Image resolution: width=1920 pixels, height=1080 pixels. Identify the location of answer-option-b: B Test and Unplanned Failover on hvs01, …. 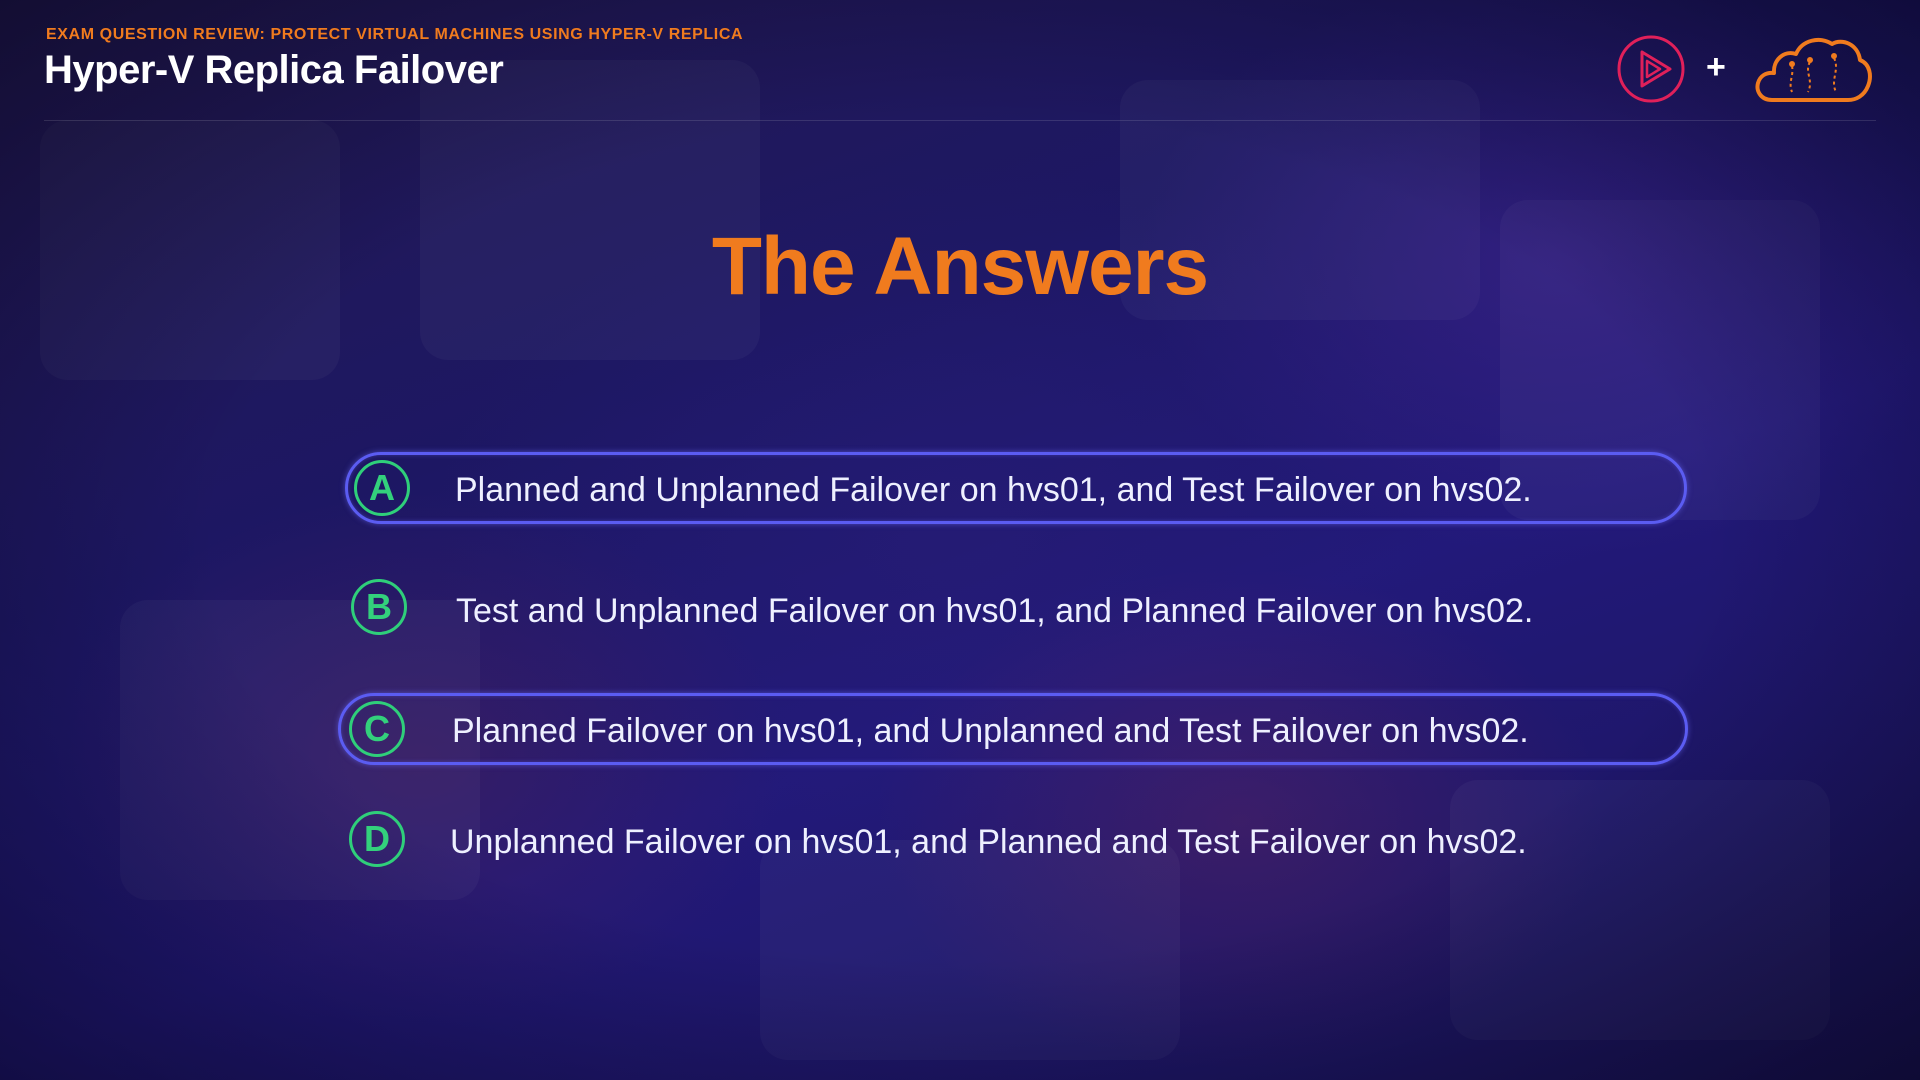
(1019, 610).